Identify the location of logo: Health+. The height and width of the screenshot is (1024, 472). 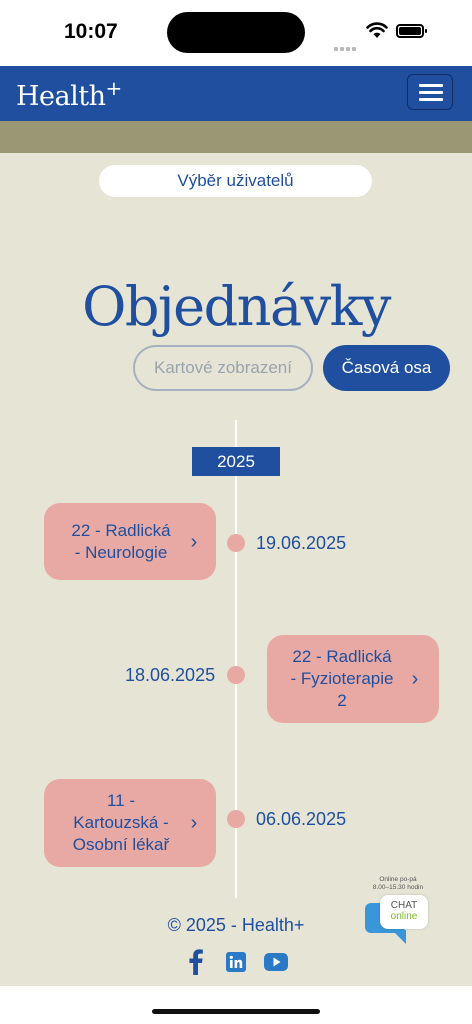
(69, 94).